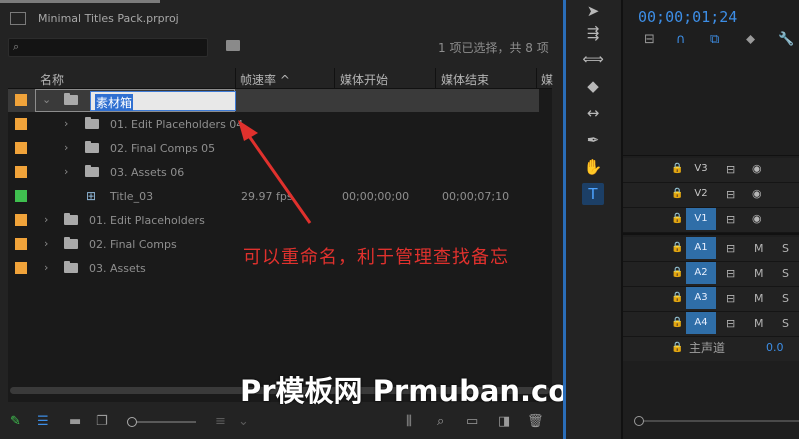 Image resolution: width=799 pixels, height=439 pixels. Describe the element at coordinates (593, 11) in the screenshot. I see `selection-tool-icon: ➤` at that location.